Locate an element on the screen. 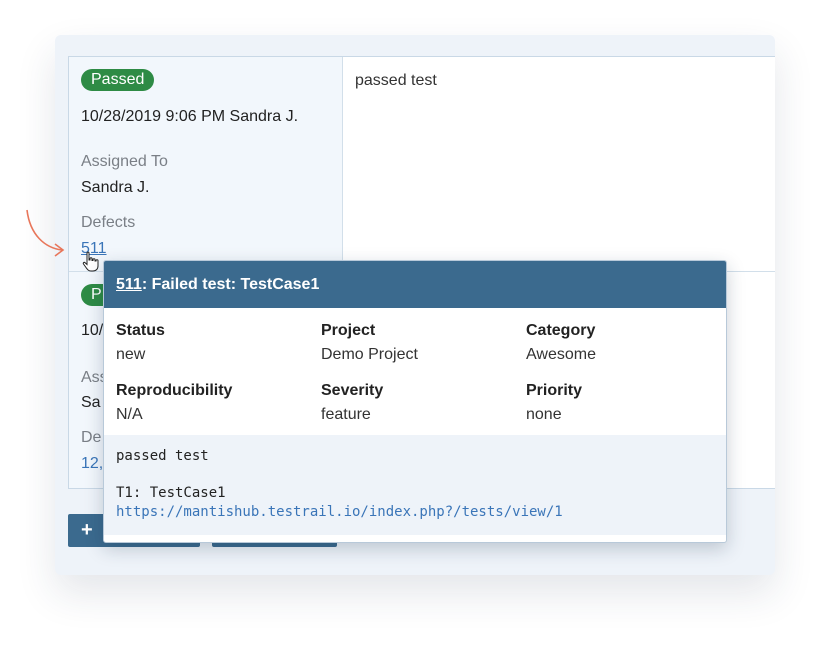 Image resolution: width=830 pixels, height=649 pixels. reproducibility-field-label: Reproducibility is located at coordinates (174, 390).